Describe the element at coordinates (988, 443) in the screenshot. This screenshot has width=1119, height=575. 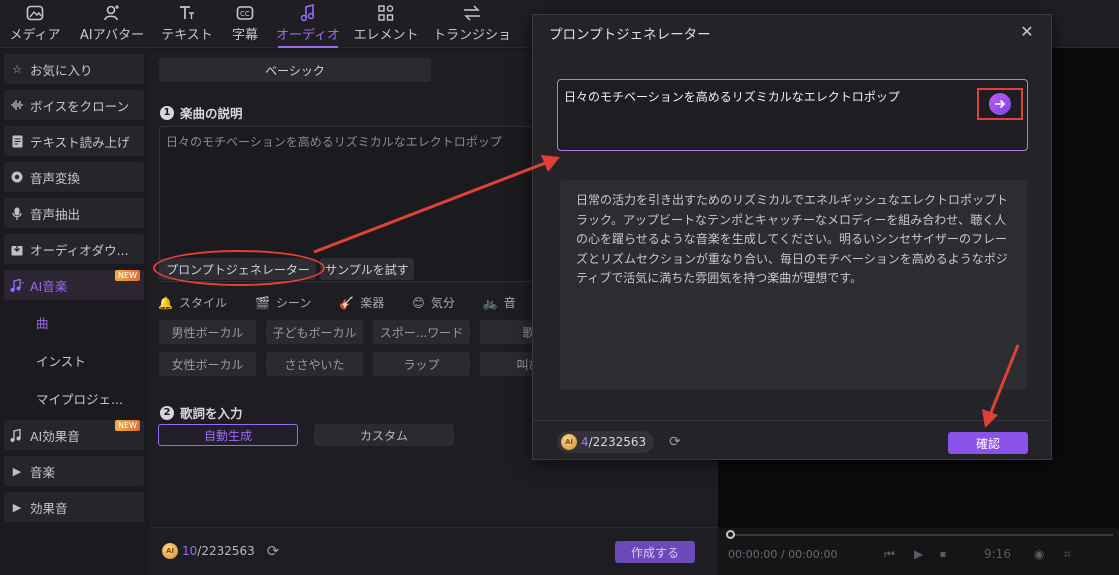
I see `confirm-button: 確認` at that location.